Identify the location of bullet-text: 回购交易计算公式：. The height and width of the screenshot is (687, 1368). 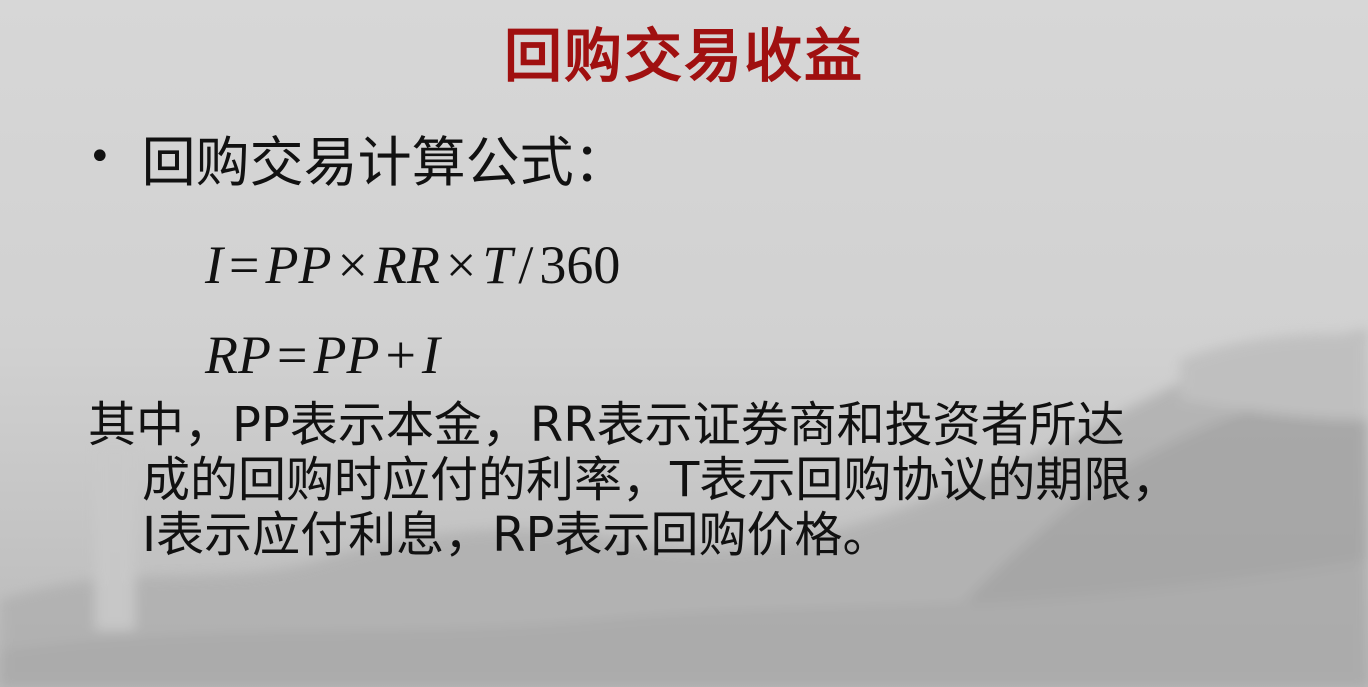
(384, 162).